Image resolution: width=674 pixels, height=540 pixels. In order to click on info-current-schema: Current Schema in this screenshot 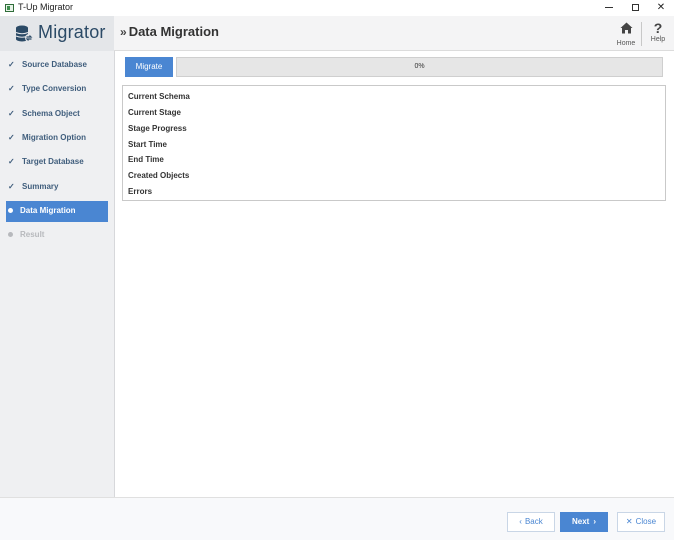, I will do `click(159, 96)`.